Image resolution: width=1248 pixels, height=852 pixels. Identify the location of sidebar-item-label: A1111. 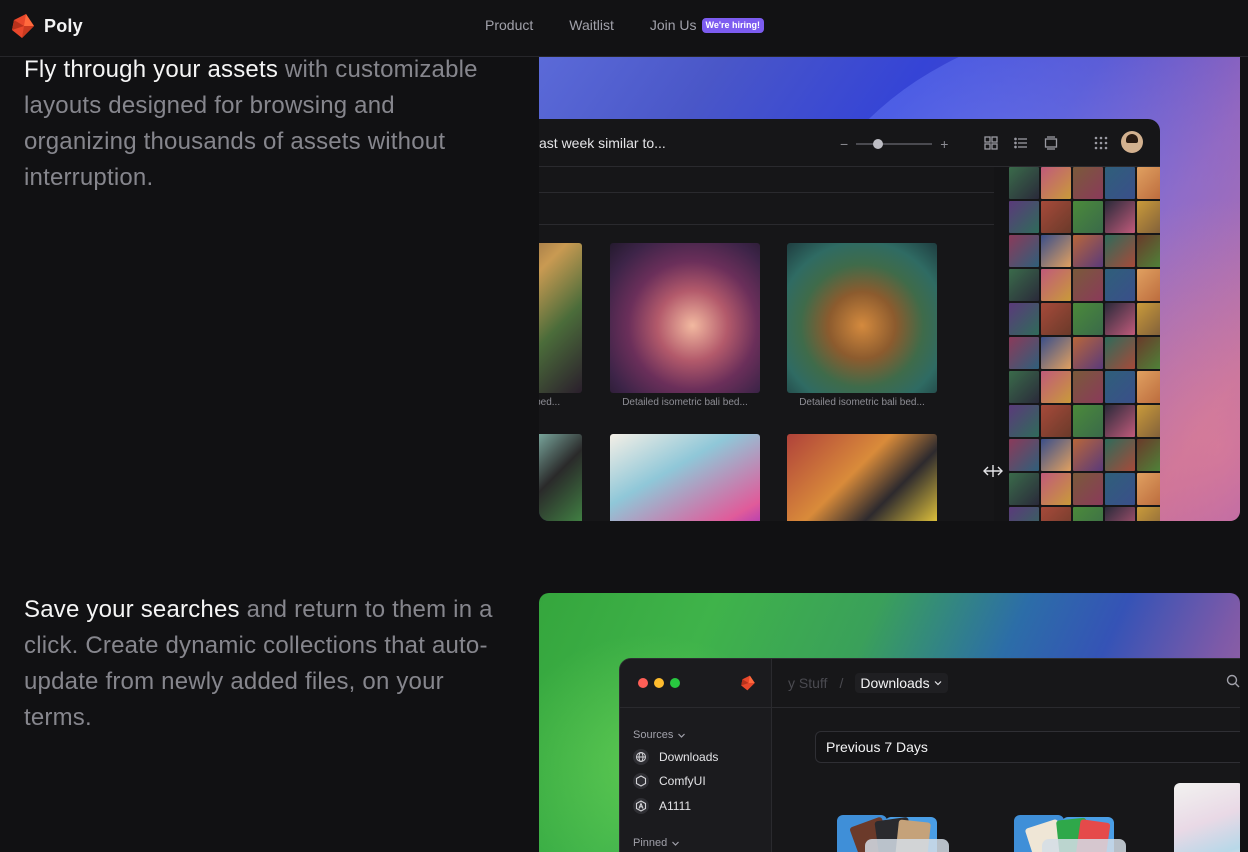
(675, 806).